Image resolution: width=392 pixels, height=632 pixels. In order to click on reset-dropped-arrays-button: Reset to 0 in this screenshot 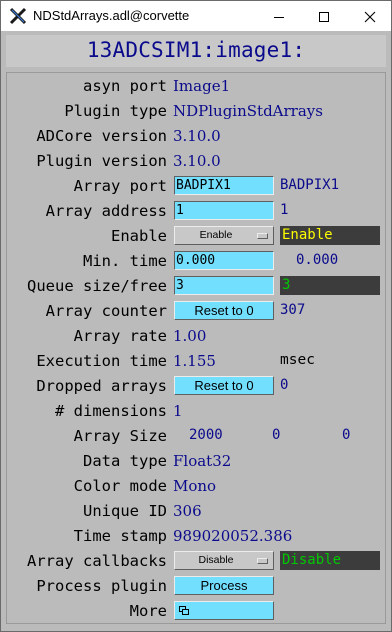, I will do `click(224, 385)`.